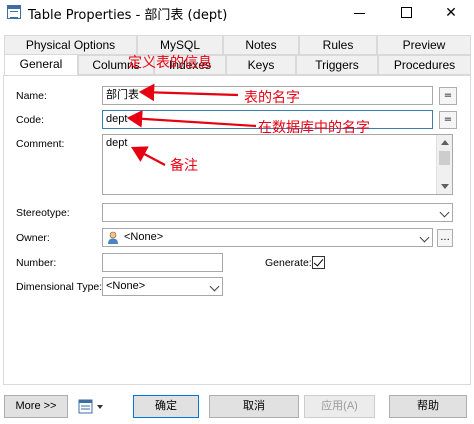 This screenshot has width=474, height=424. Describe the element at coordinates (117, 143) in the screenshot. I see `comment-text: dept` at that location.